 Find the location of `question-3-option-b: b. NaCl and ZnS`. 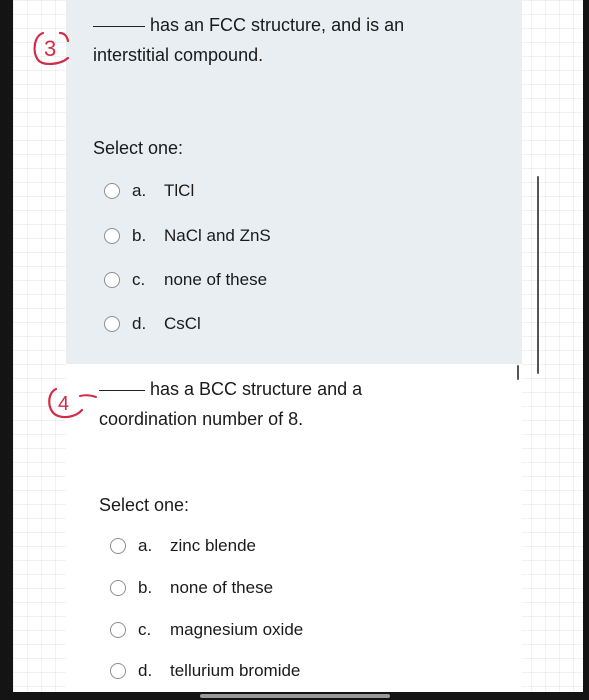

question-3-option-b: b. NaCl and ZnS is located at coordinates (187, 236).